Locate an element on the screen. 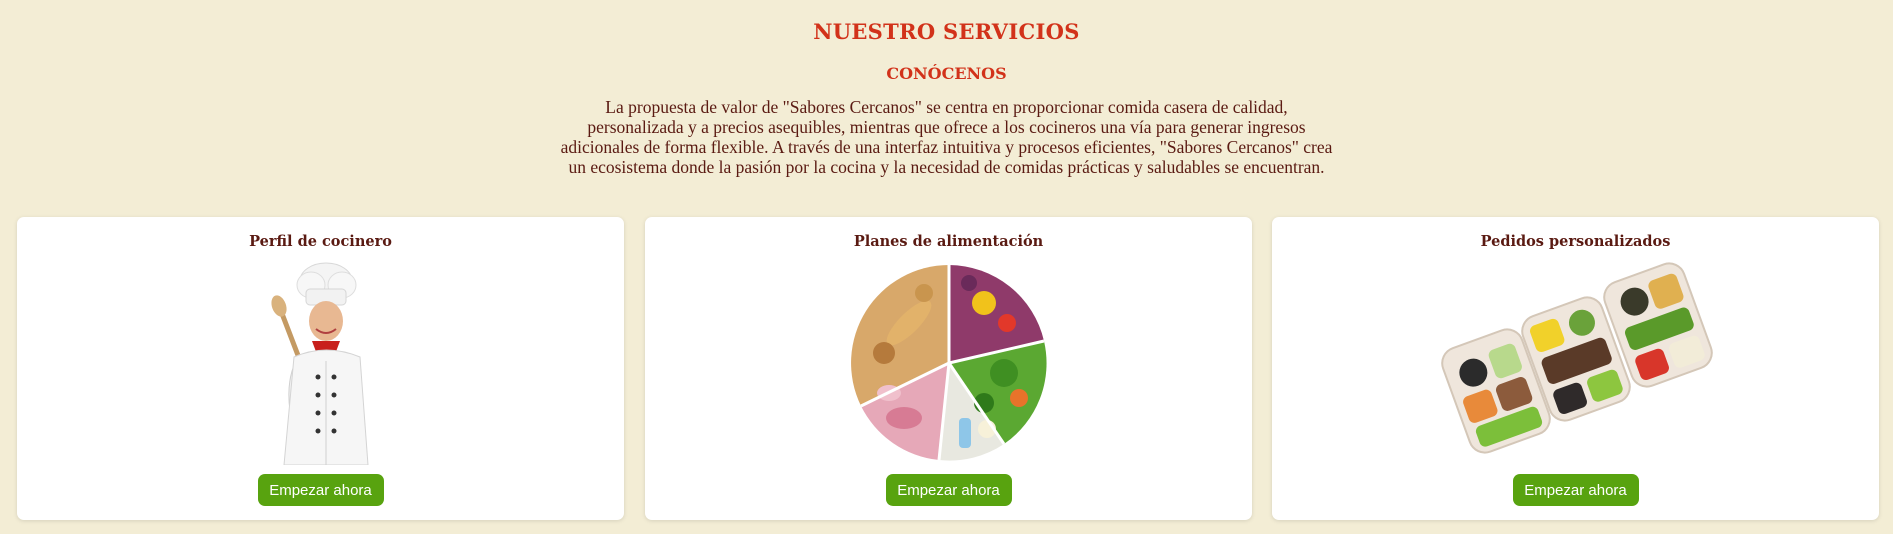  food-wheel-image is located at coordinates (948, 363).